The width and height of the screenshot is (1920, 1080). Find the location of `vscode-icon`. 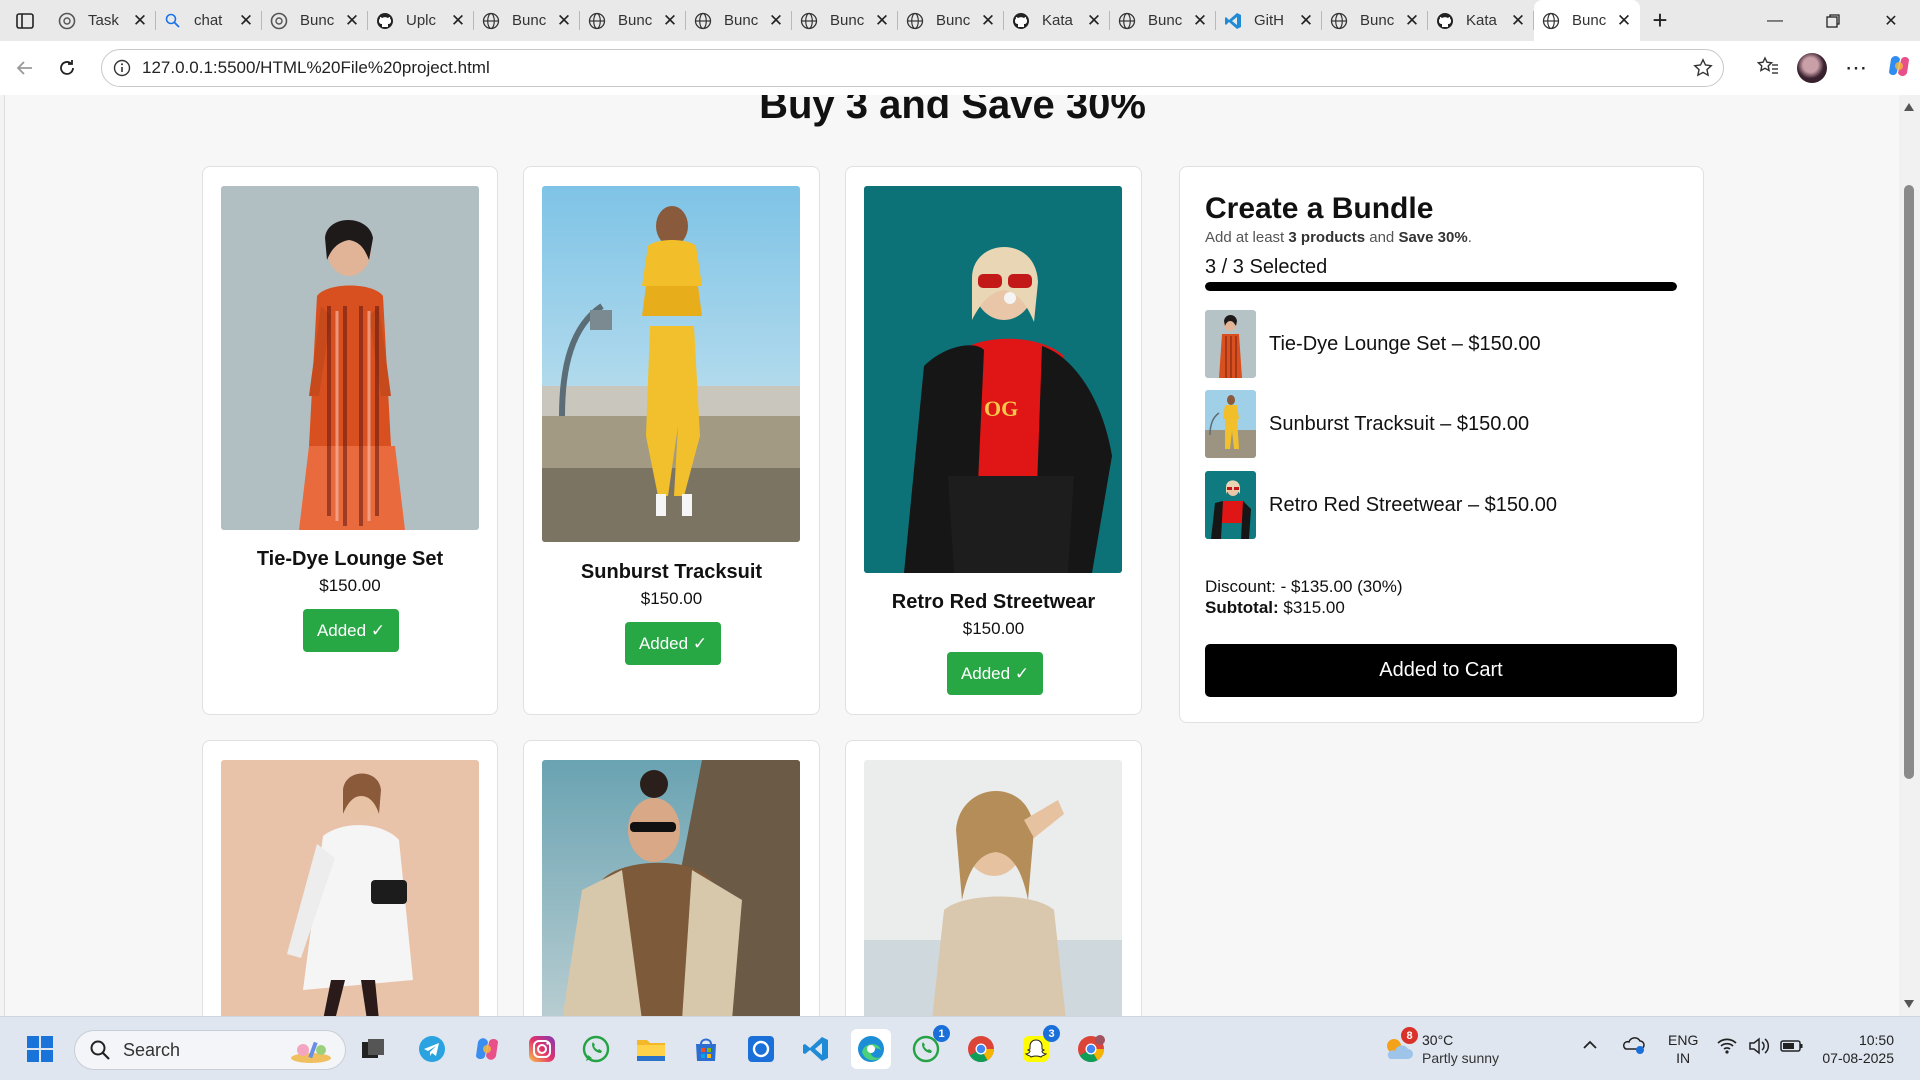

vscode-icon is located at coordinates (816, 1049).